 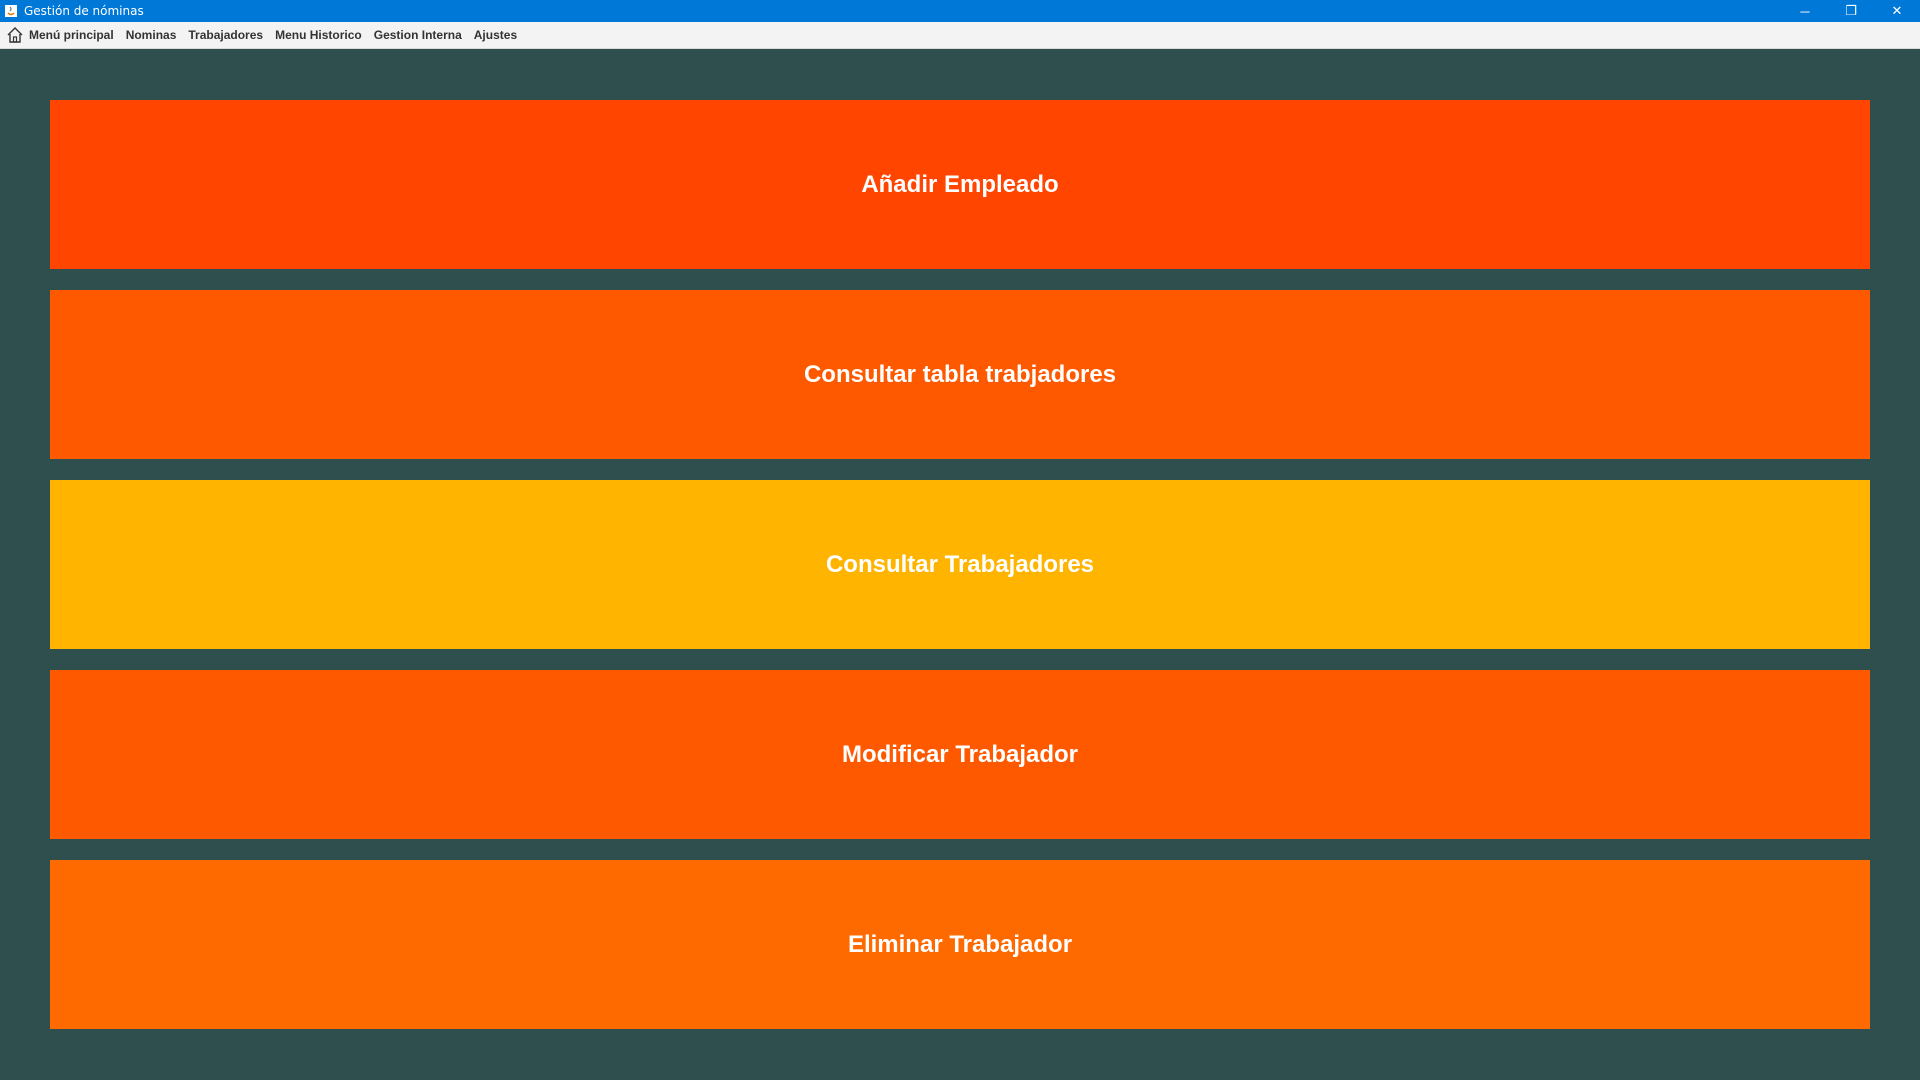 What do you see at coordinates (71, 35) in the screenshot?
I see `menu-item-label: Menú principal` at bounding box center [71, 35].